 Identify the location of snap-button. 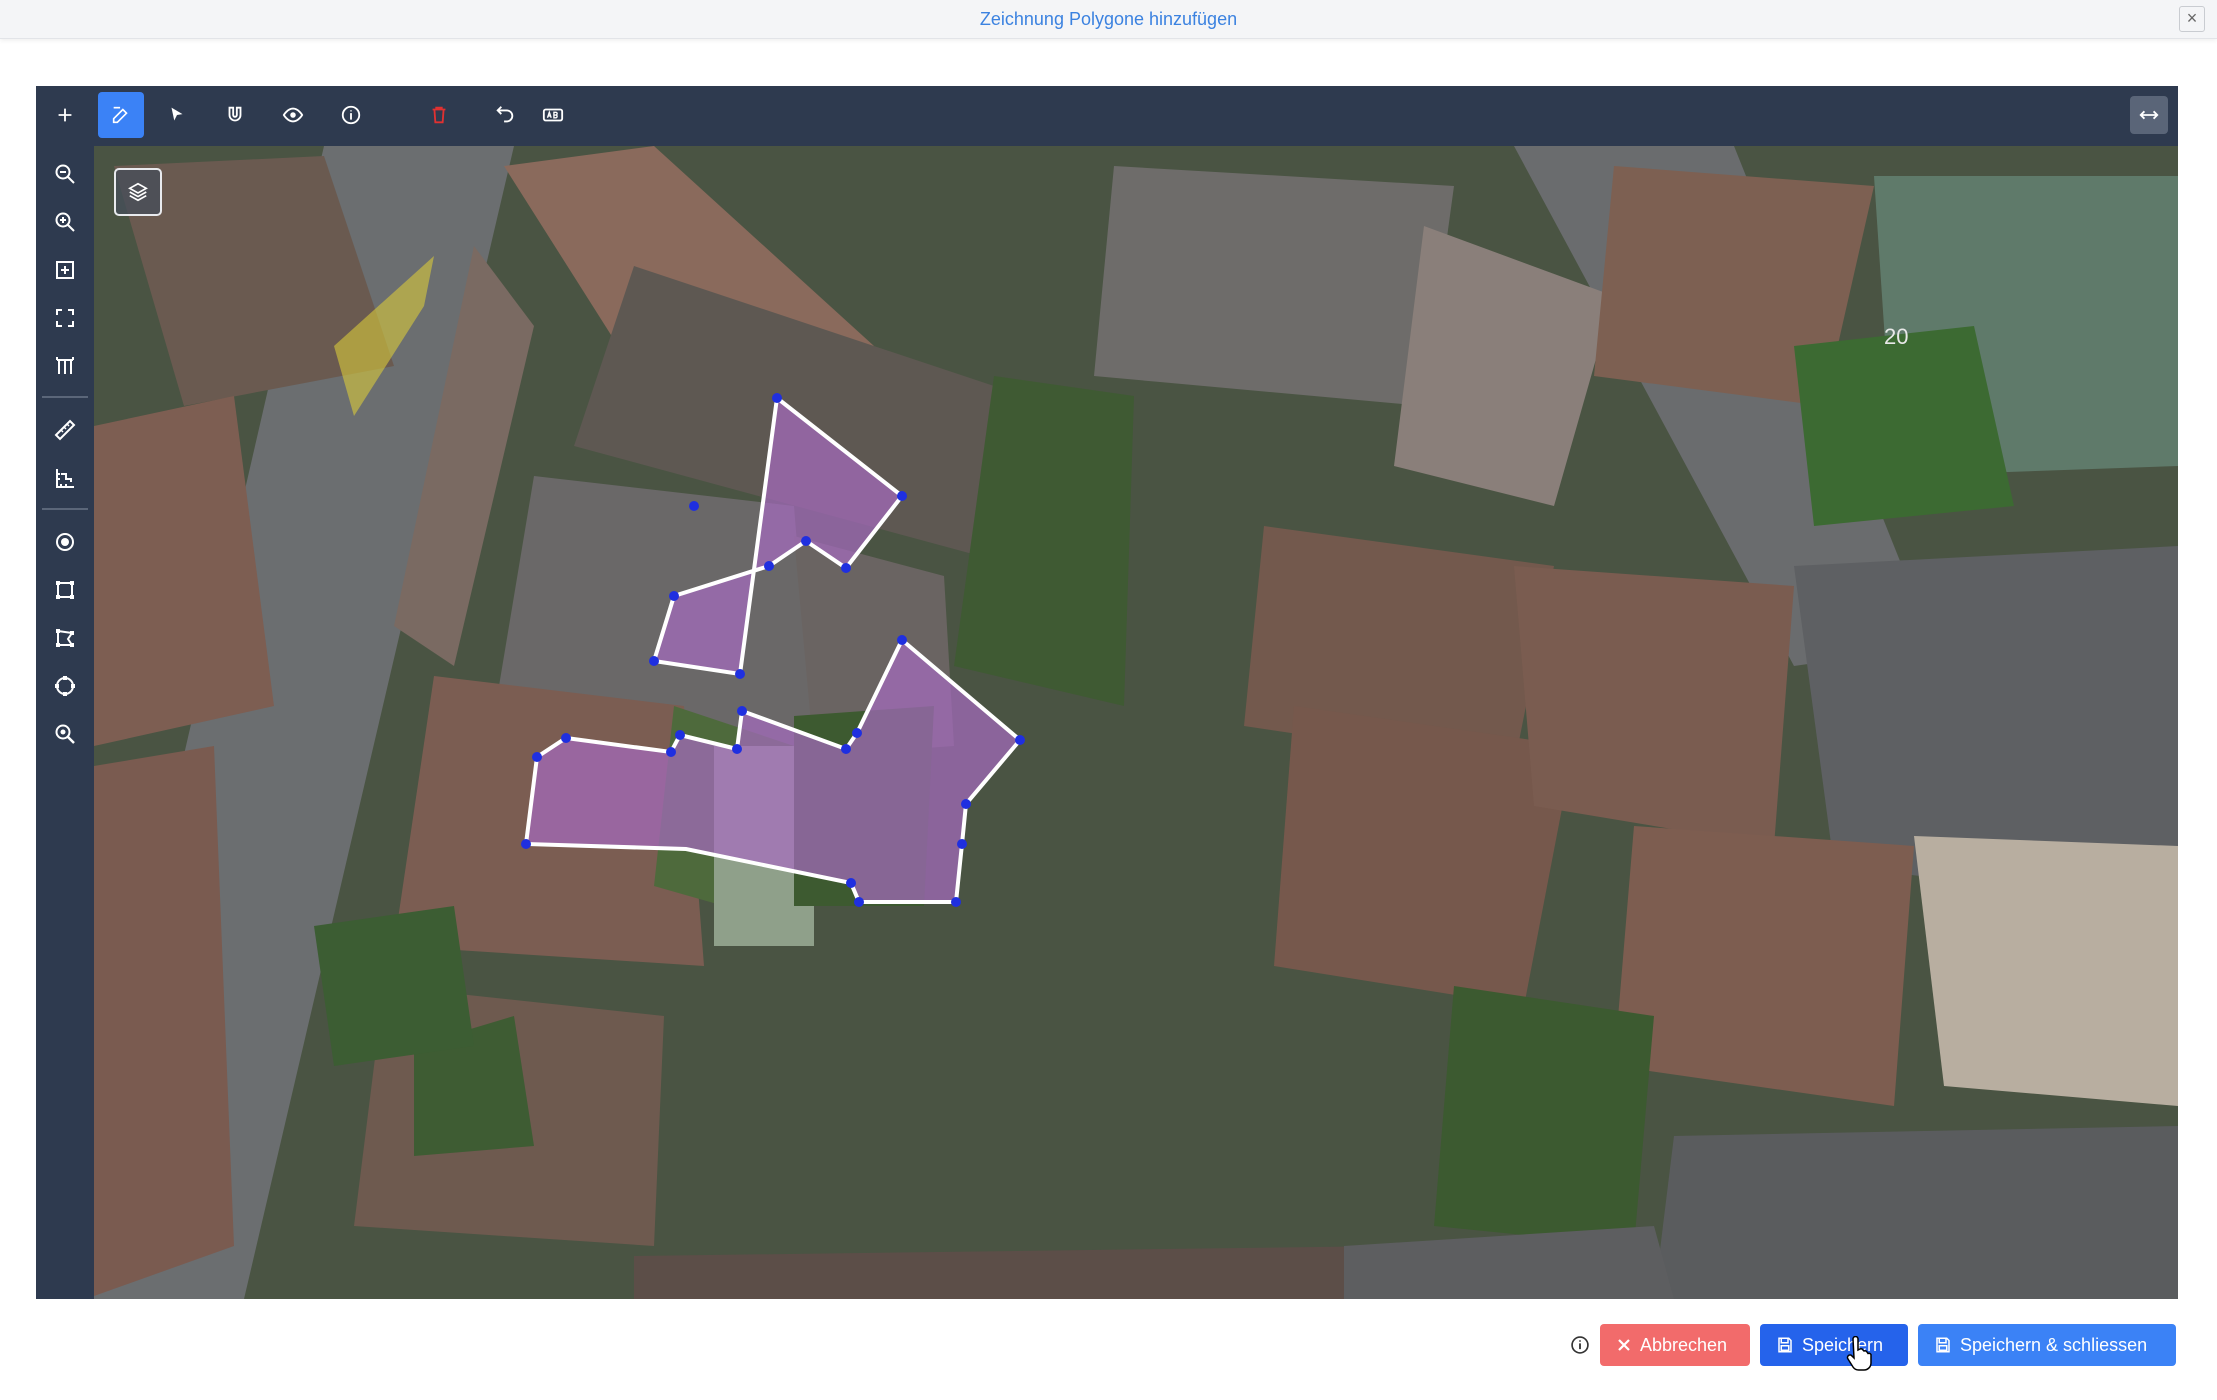
(235, 115).